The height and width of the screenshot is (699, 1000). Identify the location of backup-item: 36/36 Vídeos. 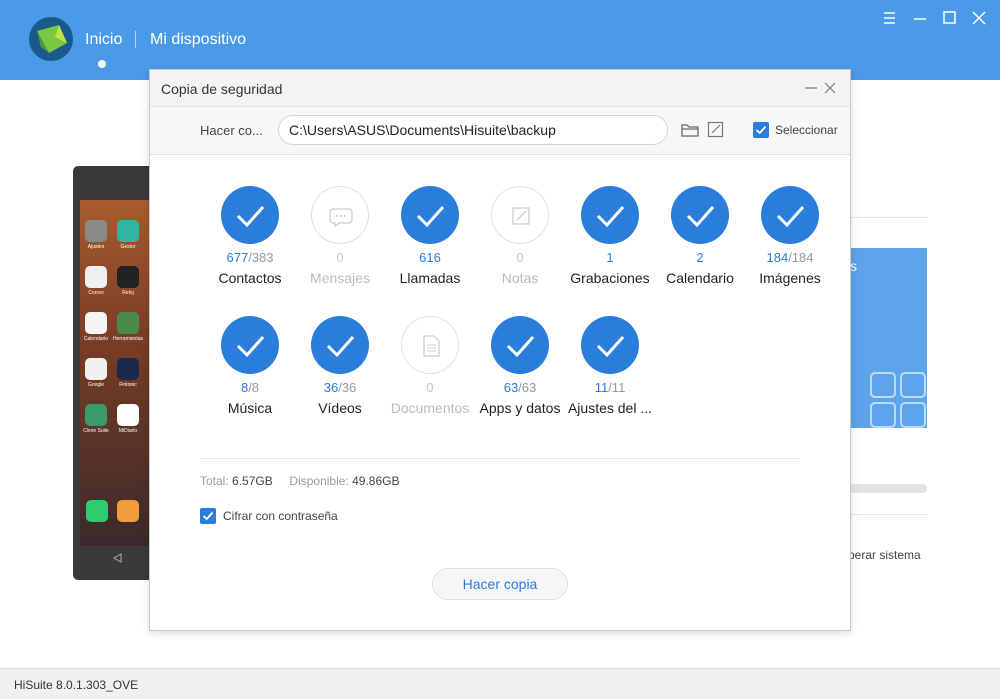
(340, 371).